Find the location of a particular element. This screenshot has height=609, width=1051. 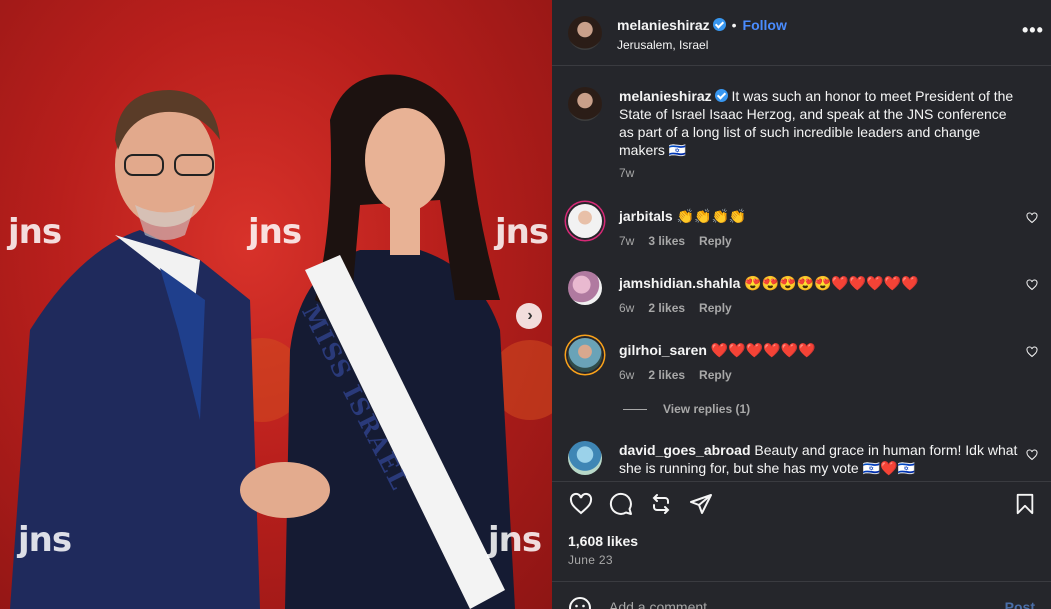

follow-button: Follow is located at coordinates (765, 25).